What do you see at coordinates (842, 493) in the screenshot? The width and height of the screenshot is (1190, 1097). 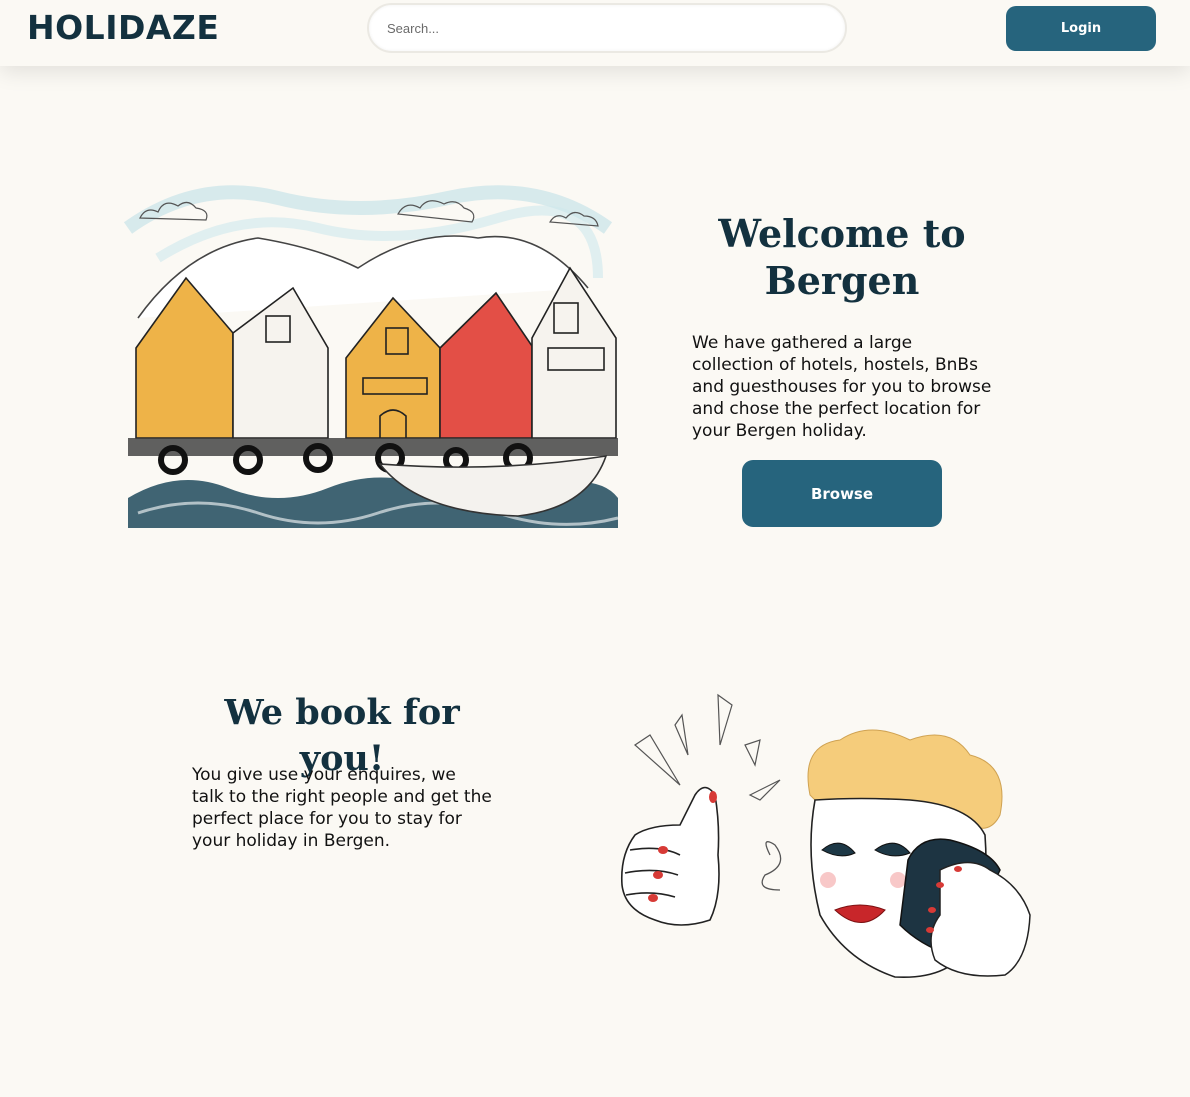 I see `browse-button: Browse` at bounding box center [842, 493].